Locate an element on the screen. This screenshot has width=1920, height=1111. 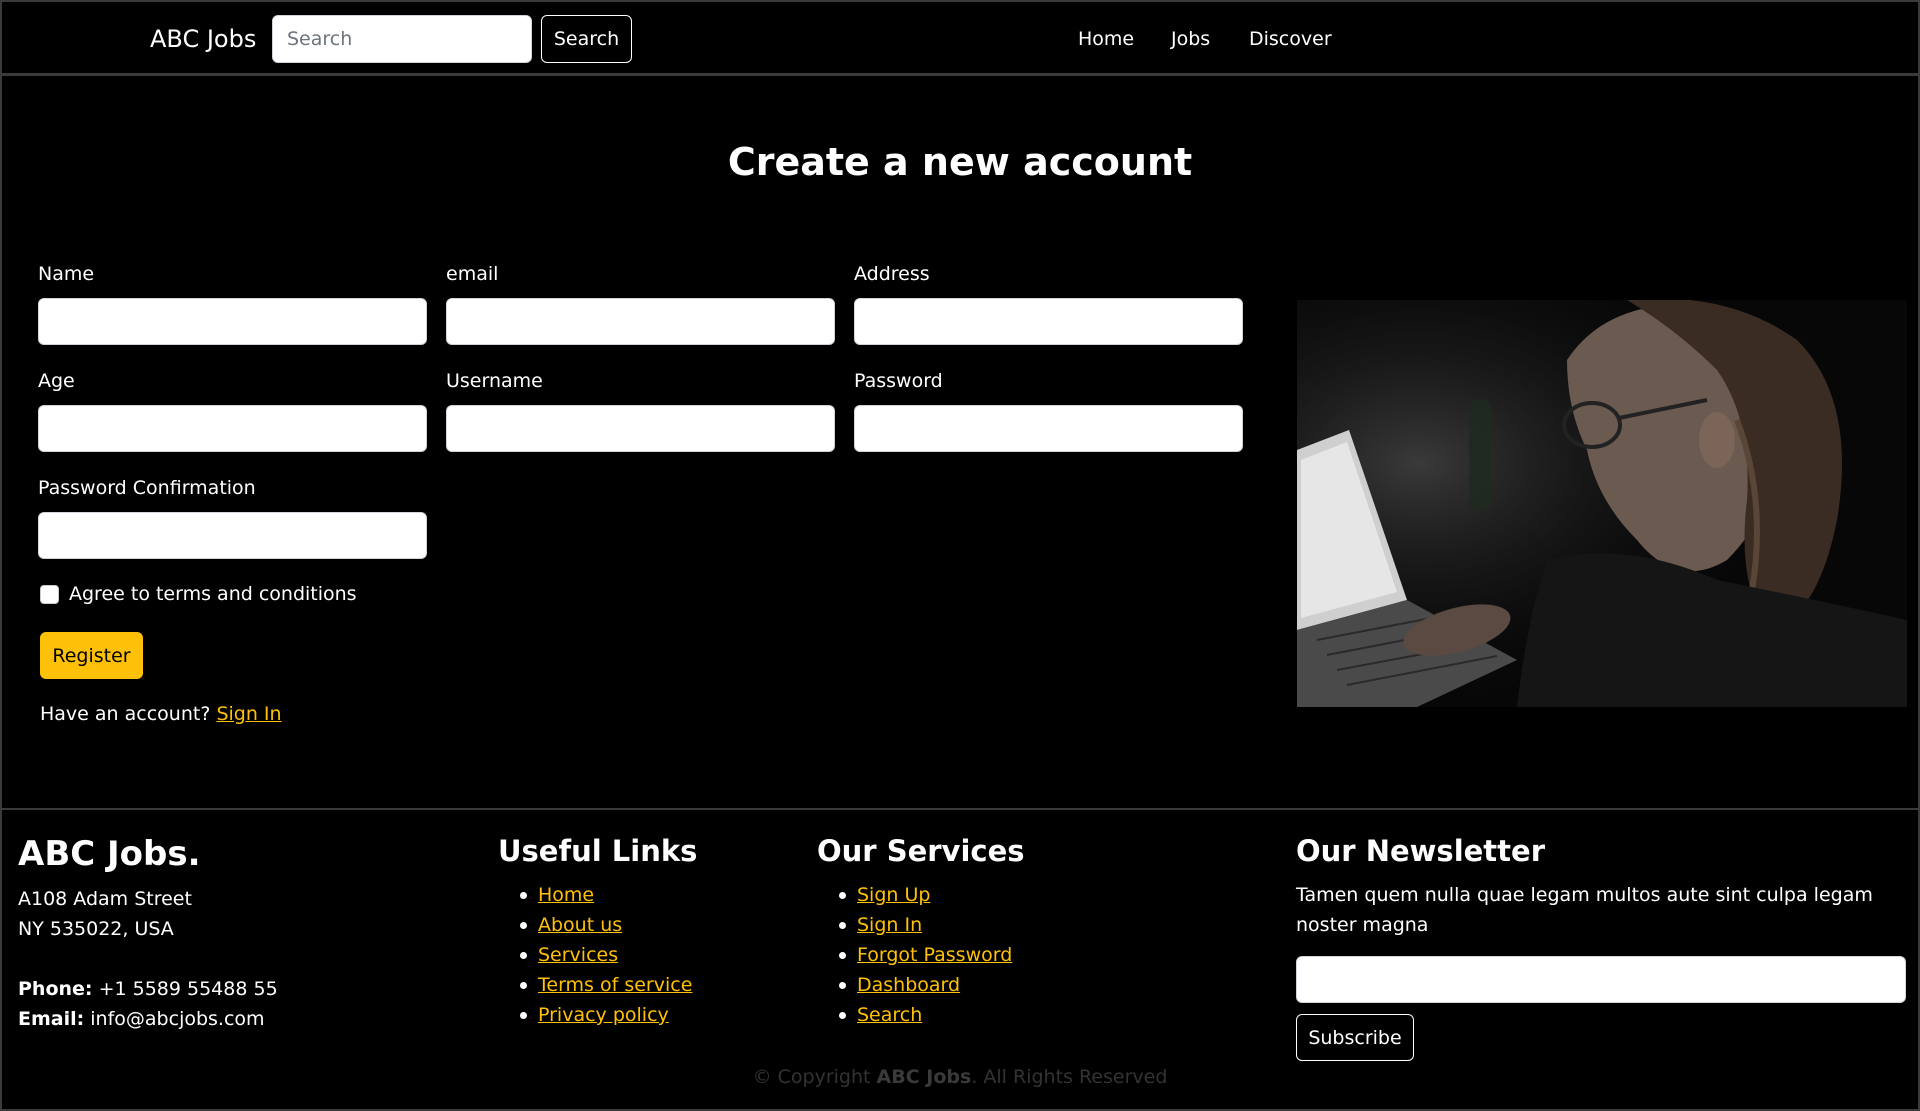
footer-link-about-us: About us is located at coordinates (580, 925).